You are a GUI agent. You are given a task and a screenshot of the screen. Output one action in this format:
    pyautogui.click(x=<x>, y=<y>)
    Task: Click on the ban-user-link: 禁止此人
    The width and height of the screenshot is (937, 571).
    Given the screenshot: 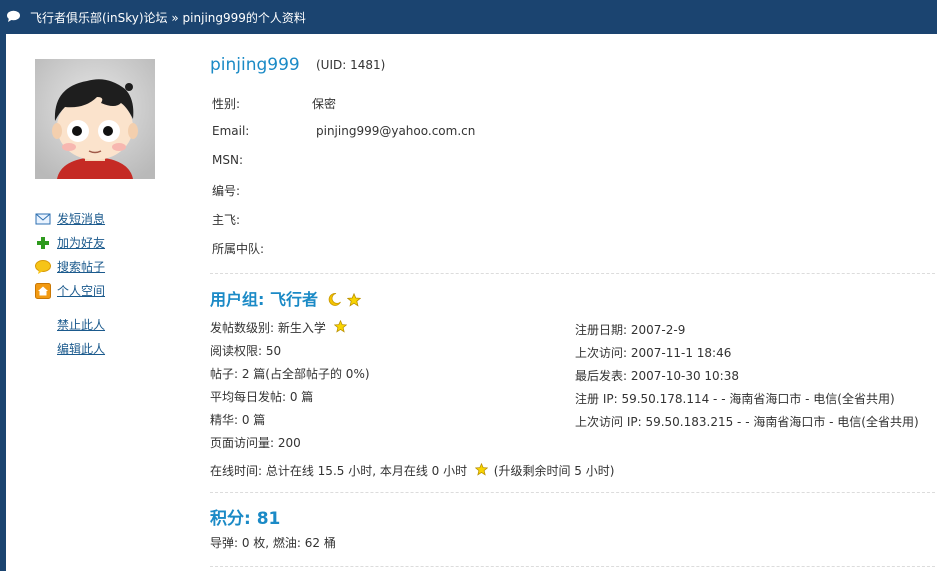 What is the action you would take?
    pyautogui.click(x=81, y=329)
    